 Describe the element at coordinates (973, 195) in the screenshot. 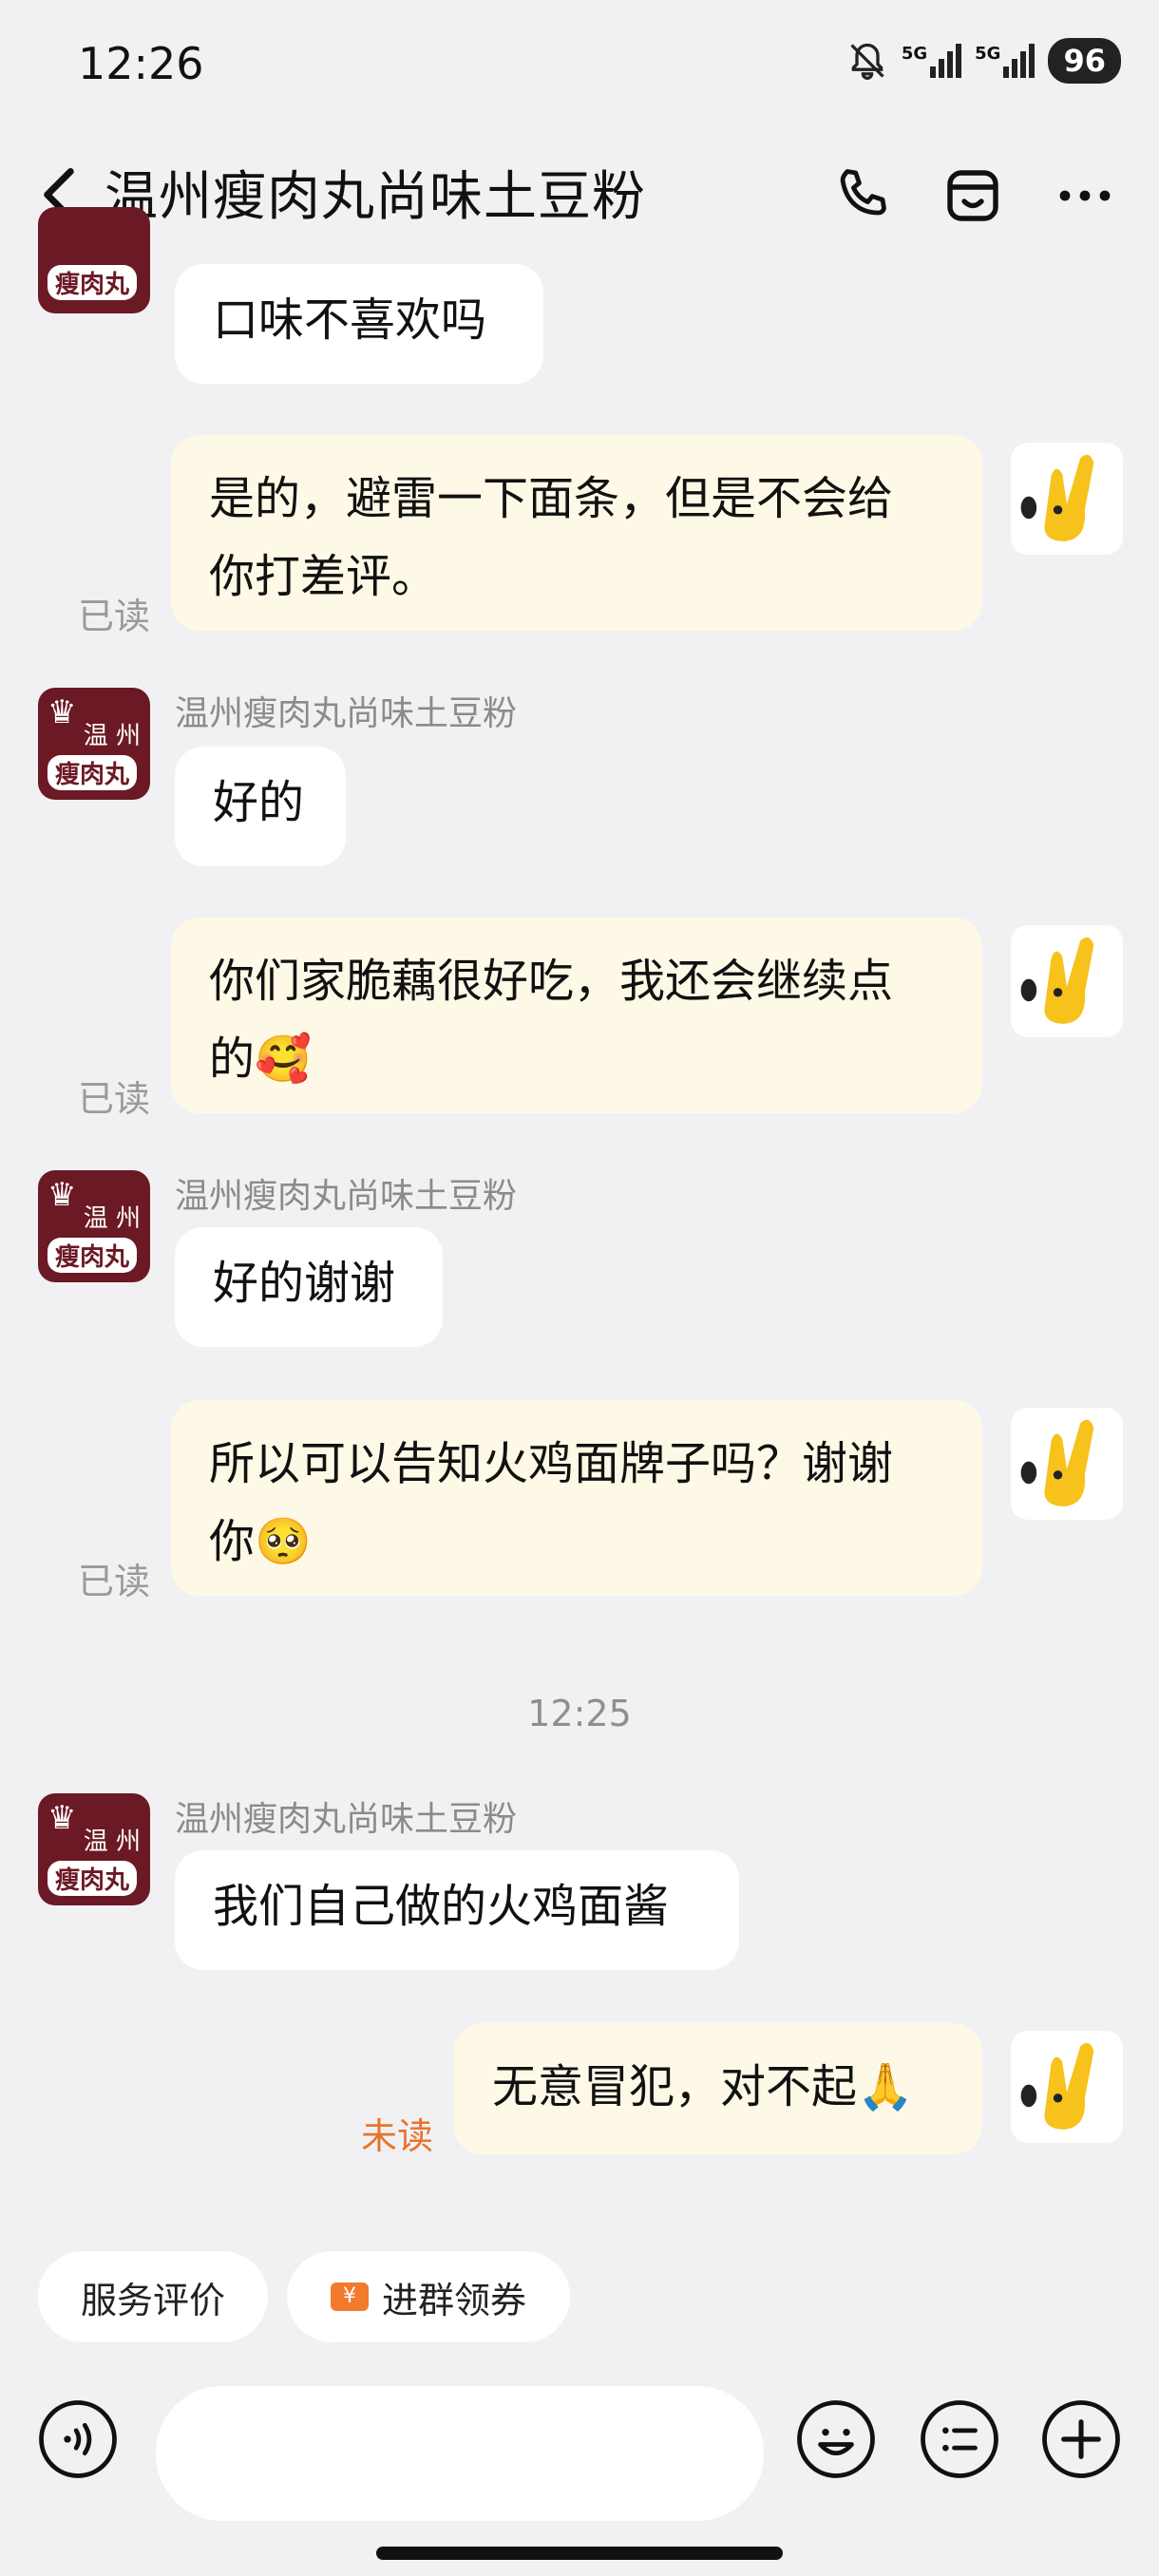

I see `store-icon` at that location.